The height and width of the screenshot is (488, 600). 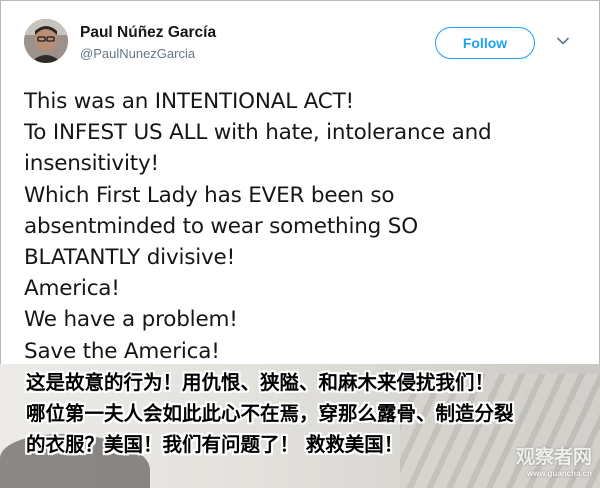 What do you see at coordinates (148, 33) in the screenshot?
I see `author-name: Paul Núñez García` at bounding box center [148, 33].